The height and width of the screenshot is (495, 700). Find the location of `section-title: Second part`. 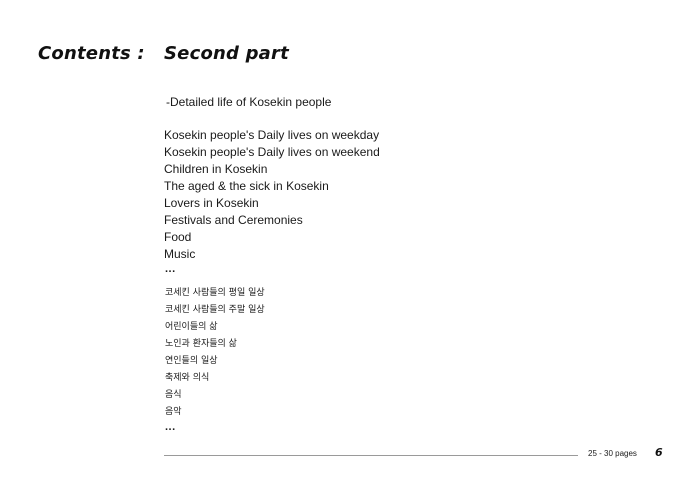

section-title: Second part is located at coordinates (226, 53).